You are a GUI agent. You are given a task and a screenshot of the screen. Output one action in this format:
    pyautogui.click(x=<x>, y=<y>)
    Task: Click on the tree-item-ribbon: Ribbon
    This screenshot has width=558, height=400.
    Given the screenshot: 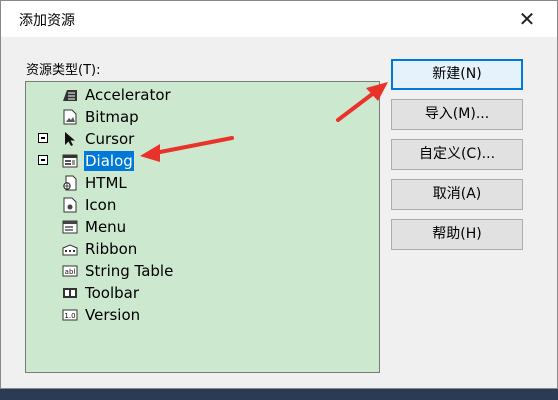 What is the action you would take?
    pyautogui.click(x=191, y=249)
    